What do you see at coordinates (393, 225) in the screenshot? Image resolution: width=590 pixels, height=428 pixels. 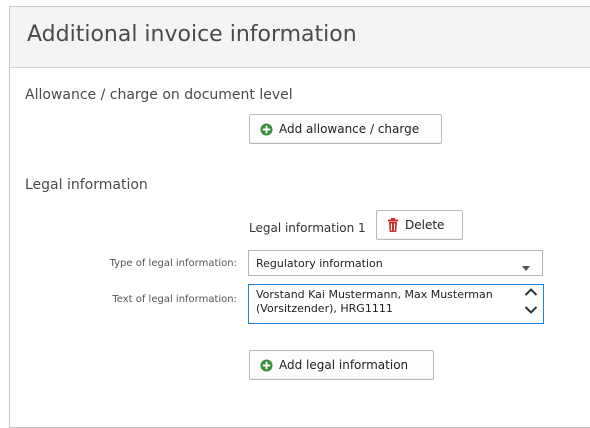 I see `trash-icon` at bounding box center [393, 225].